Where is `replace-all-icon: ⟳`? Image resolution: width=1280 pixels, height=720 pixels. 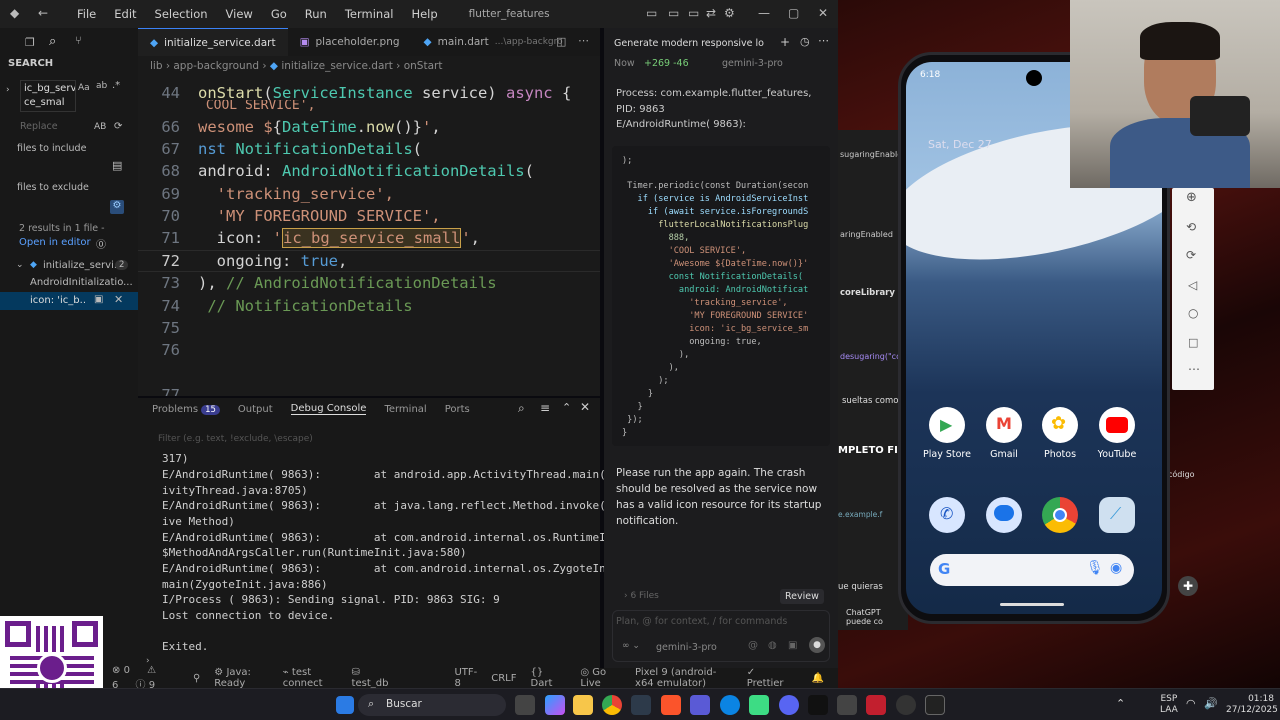
replace-all-icon: ⟳ is located at coordinates (118, 126).